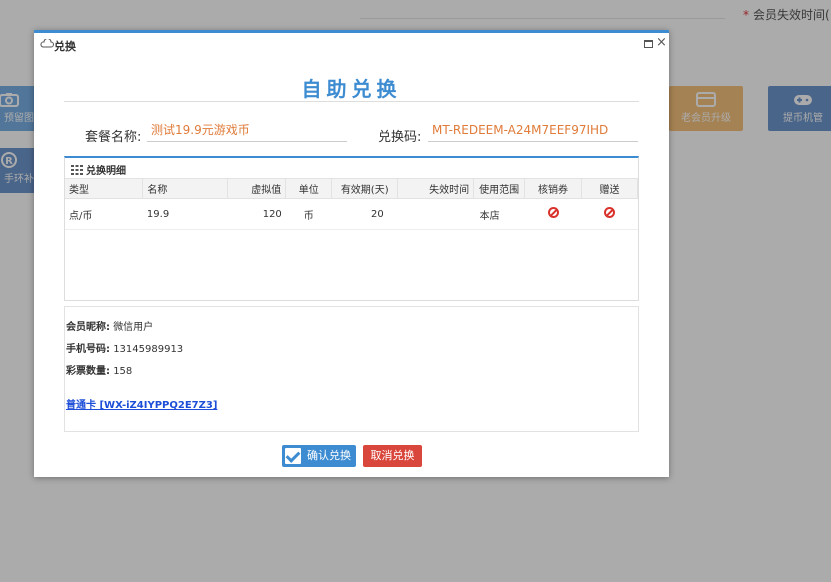 The width and height of the screenshot is (831, 582). I want to click on dialog-titlebar: 兑换 ×, so click(351, 45).